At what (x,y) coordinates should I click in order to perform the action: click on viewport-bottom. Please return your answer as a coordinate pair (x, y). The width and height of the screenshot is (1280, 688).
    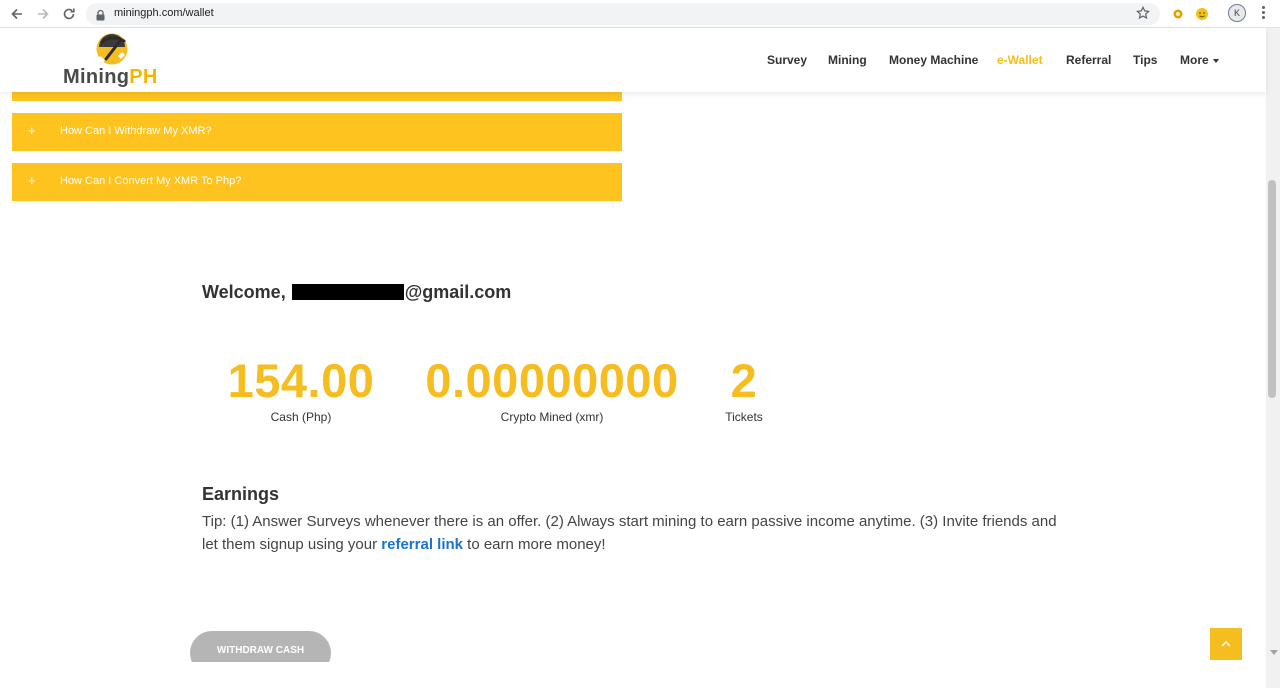
    Looking at the image, I should click on (633, 675).